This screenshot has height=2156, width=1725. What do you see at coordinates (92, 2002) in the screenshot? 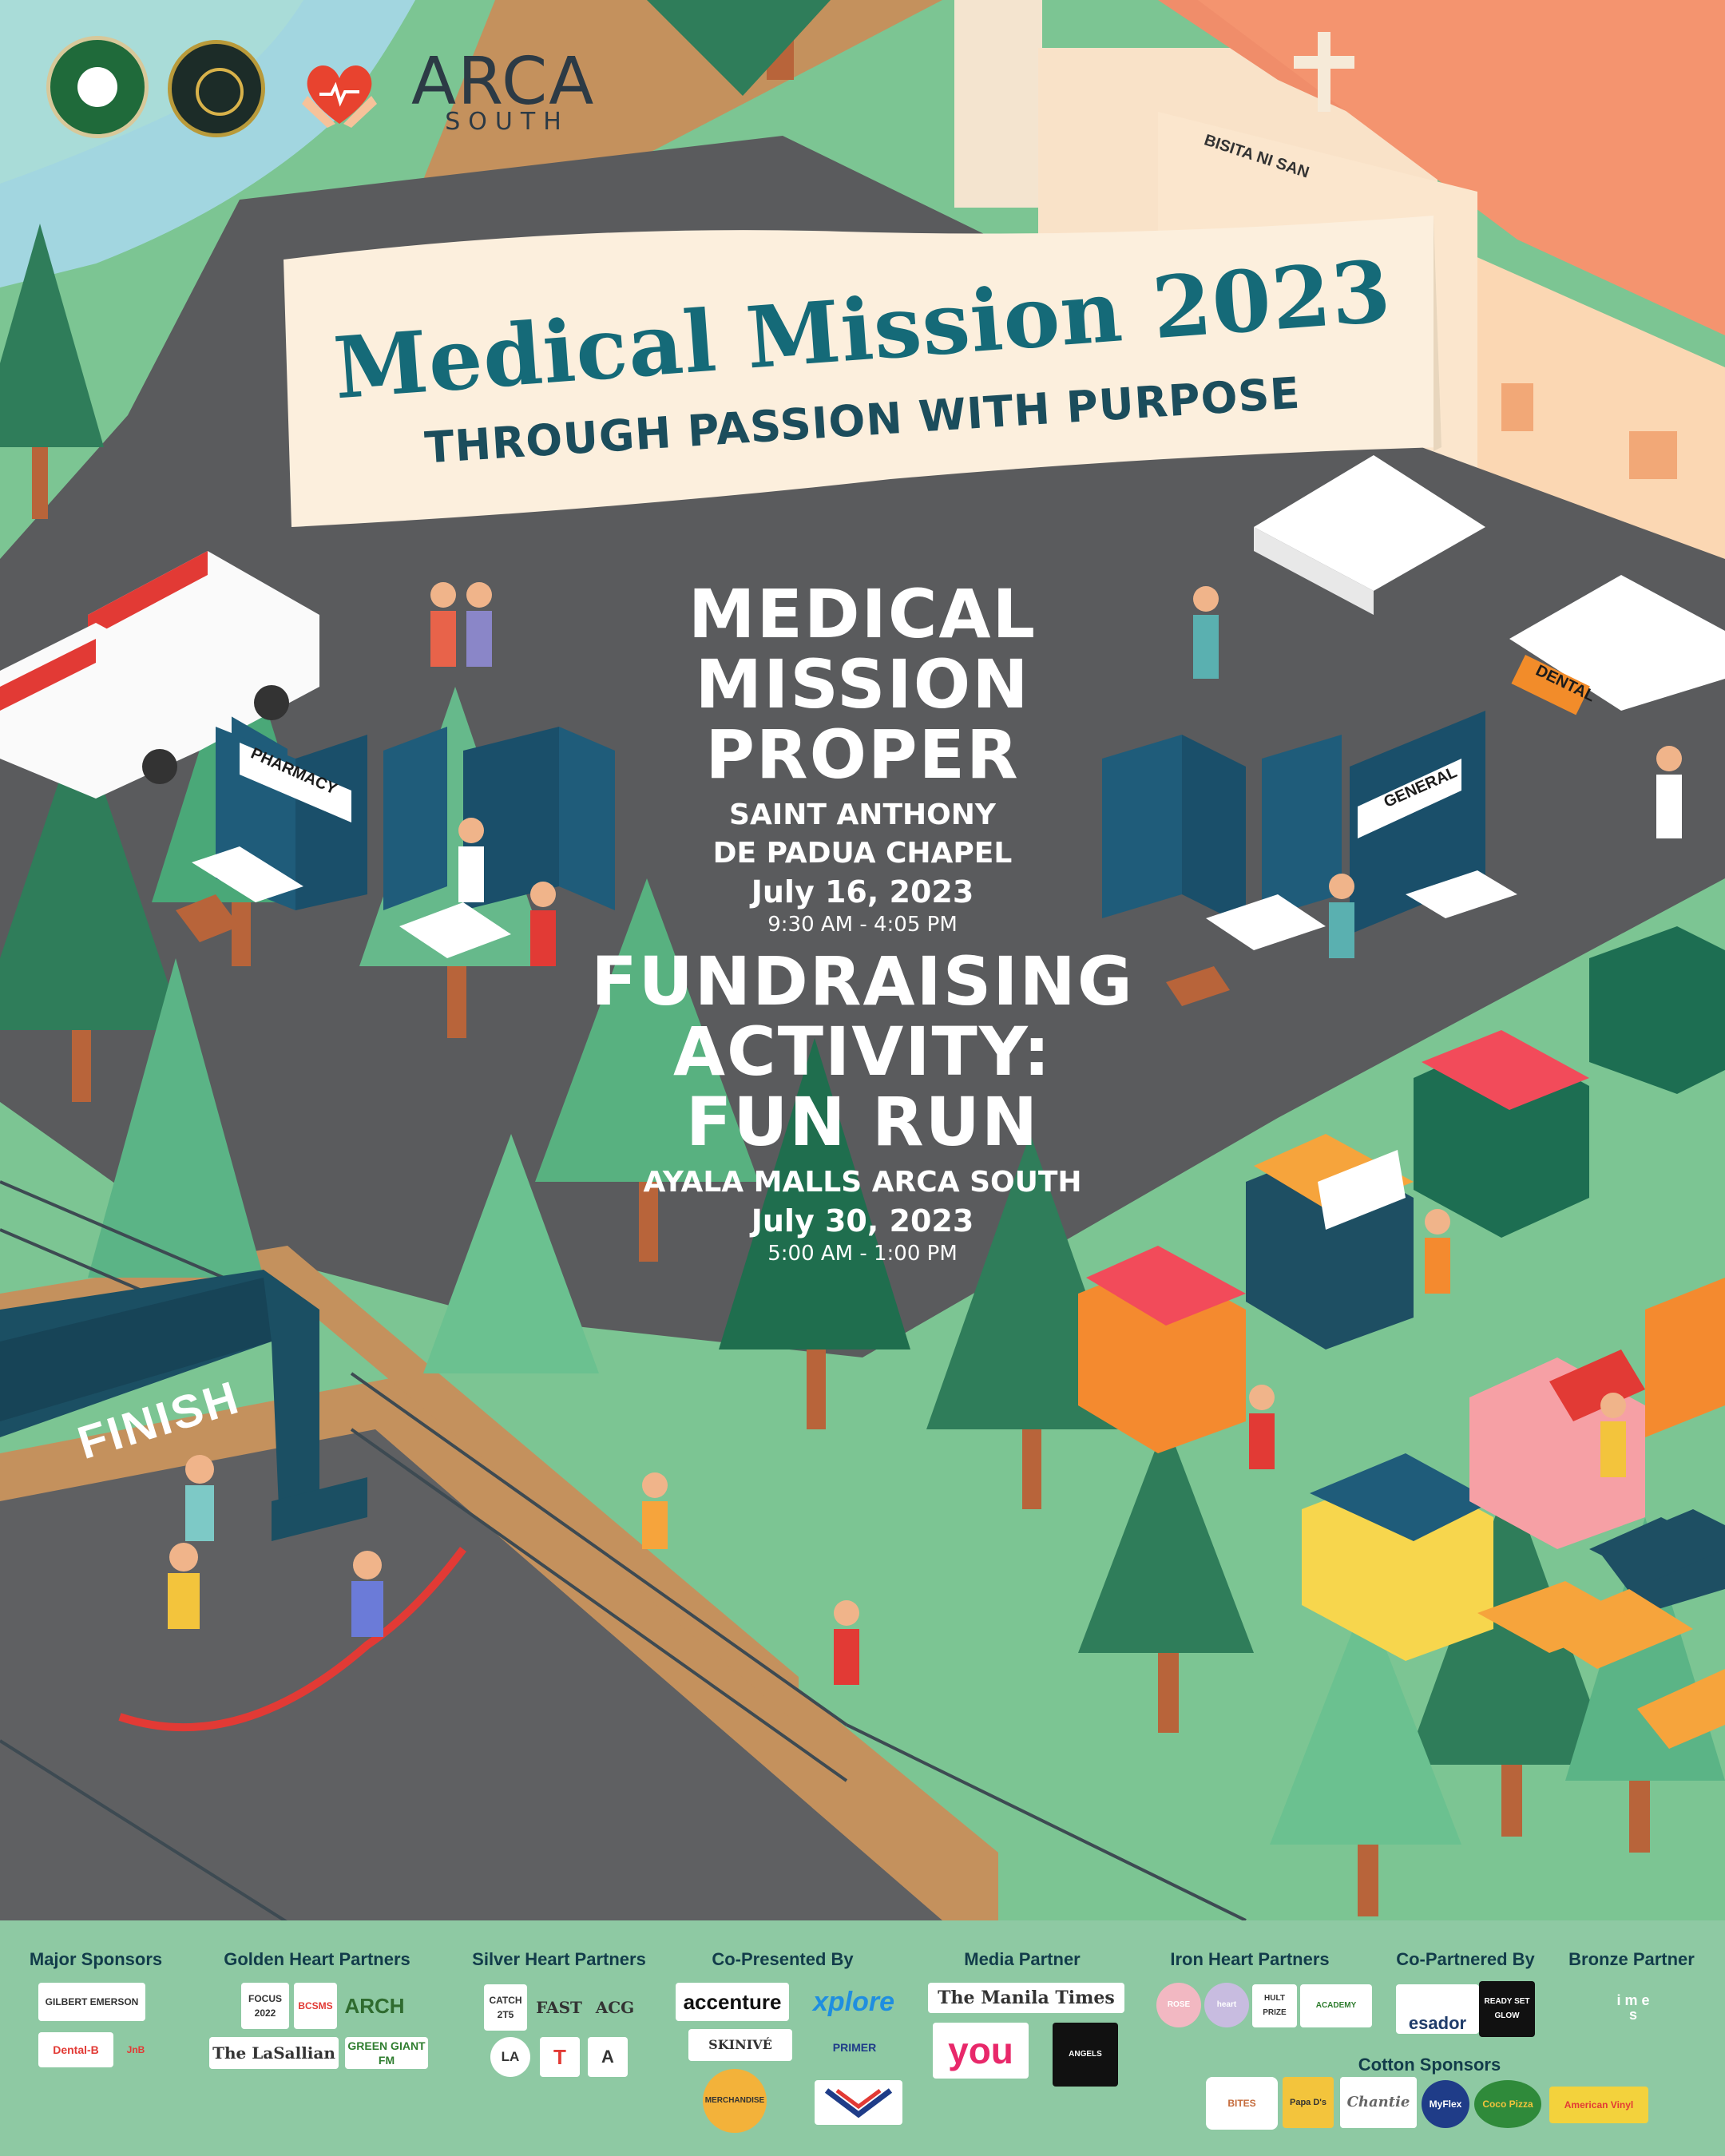
I see `sponsor-logo-gilbert-emerson: GILBERT EMERSON` at bounding box center [92, 2002].